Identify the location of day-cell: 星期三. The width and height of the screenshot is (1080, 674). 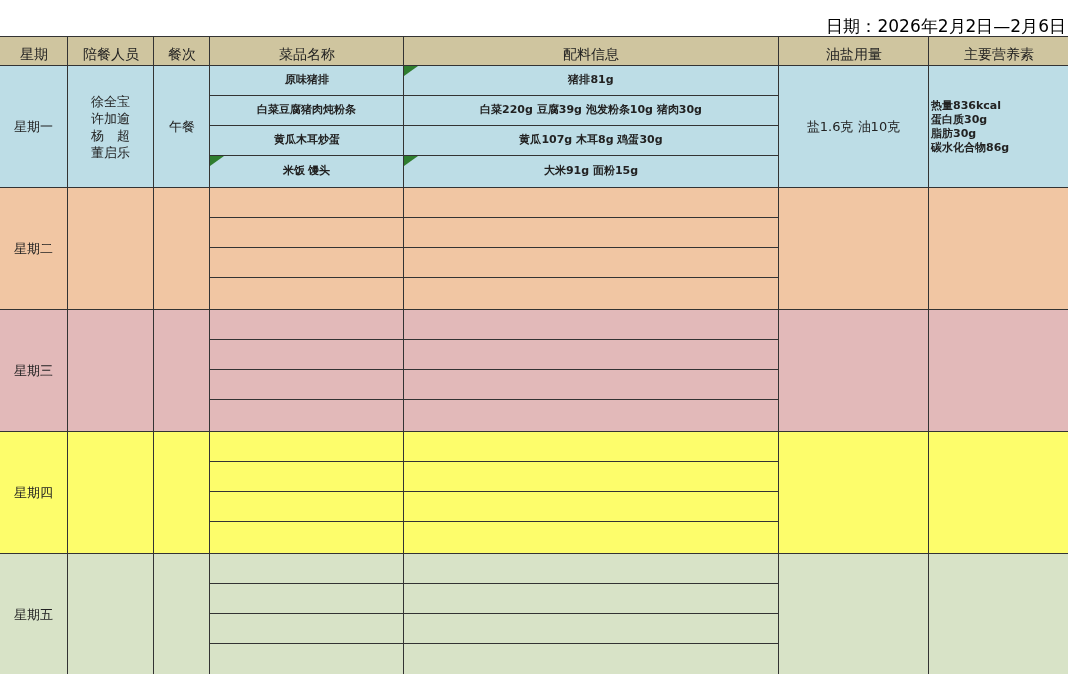
(34, 370).